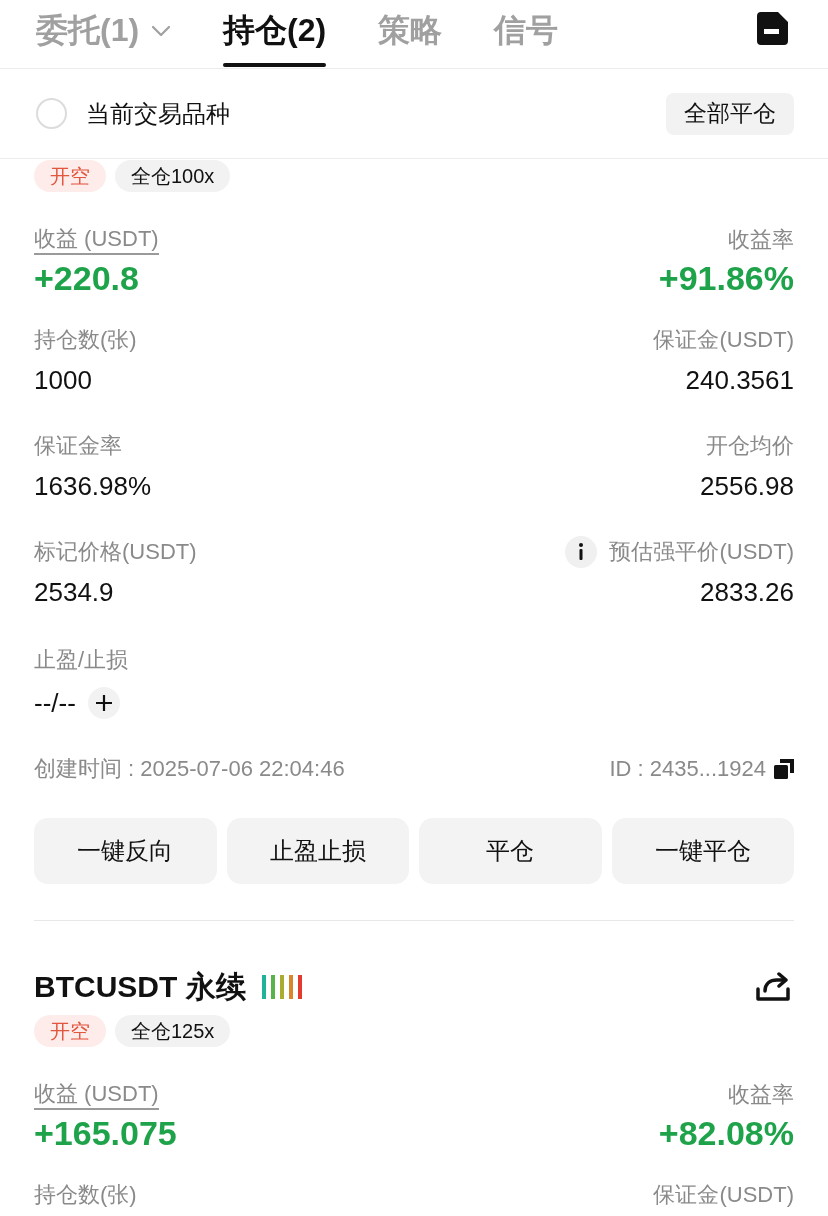 The image size is (828, 1216). What do you see at coordinates (281, 987) in the screenshot?
I see `bars-icon` at bounding box center [281, 987].